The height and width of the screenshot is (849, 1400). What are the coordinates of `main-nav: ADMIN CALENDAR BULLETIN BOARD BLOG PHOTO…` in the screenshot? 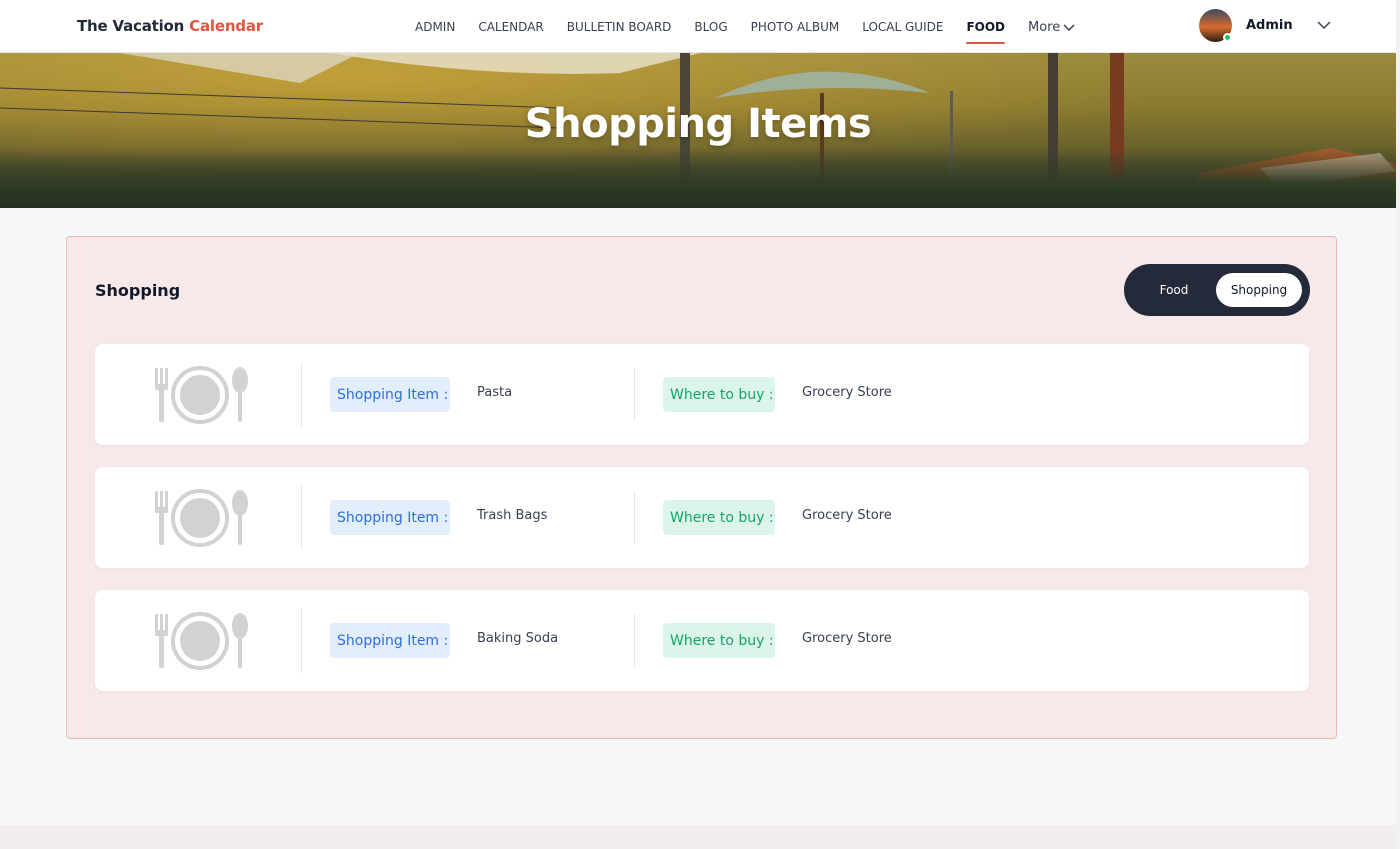 It's located at (745, 32).